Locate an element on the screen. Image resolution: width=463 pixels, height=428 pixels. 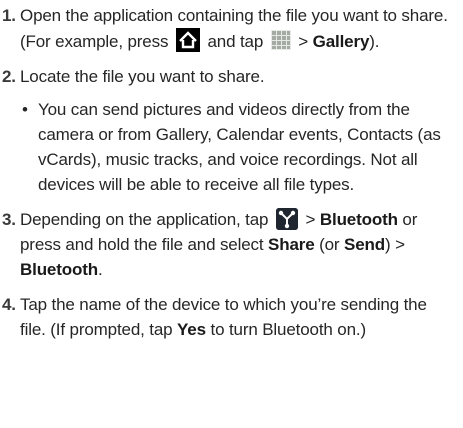
step-text: ). is located at coordinates (374, 41).